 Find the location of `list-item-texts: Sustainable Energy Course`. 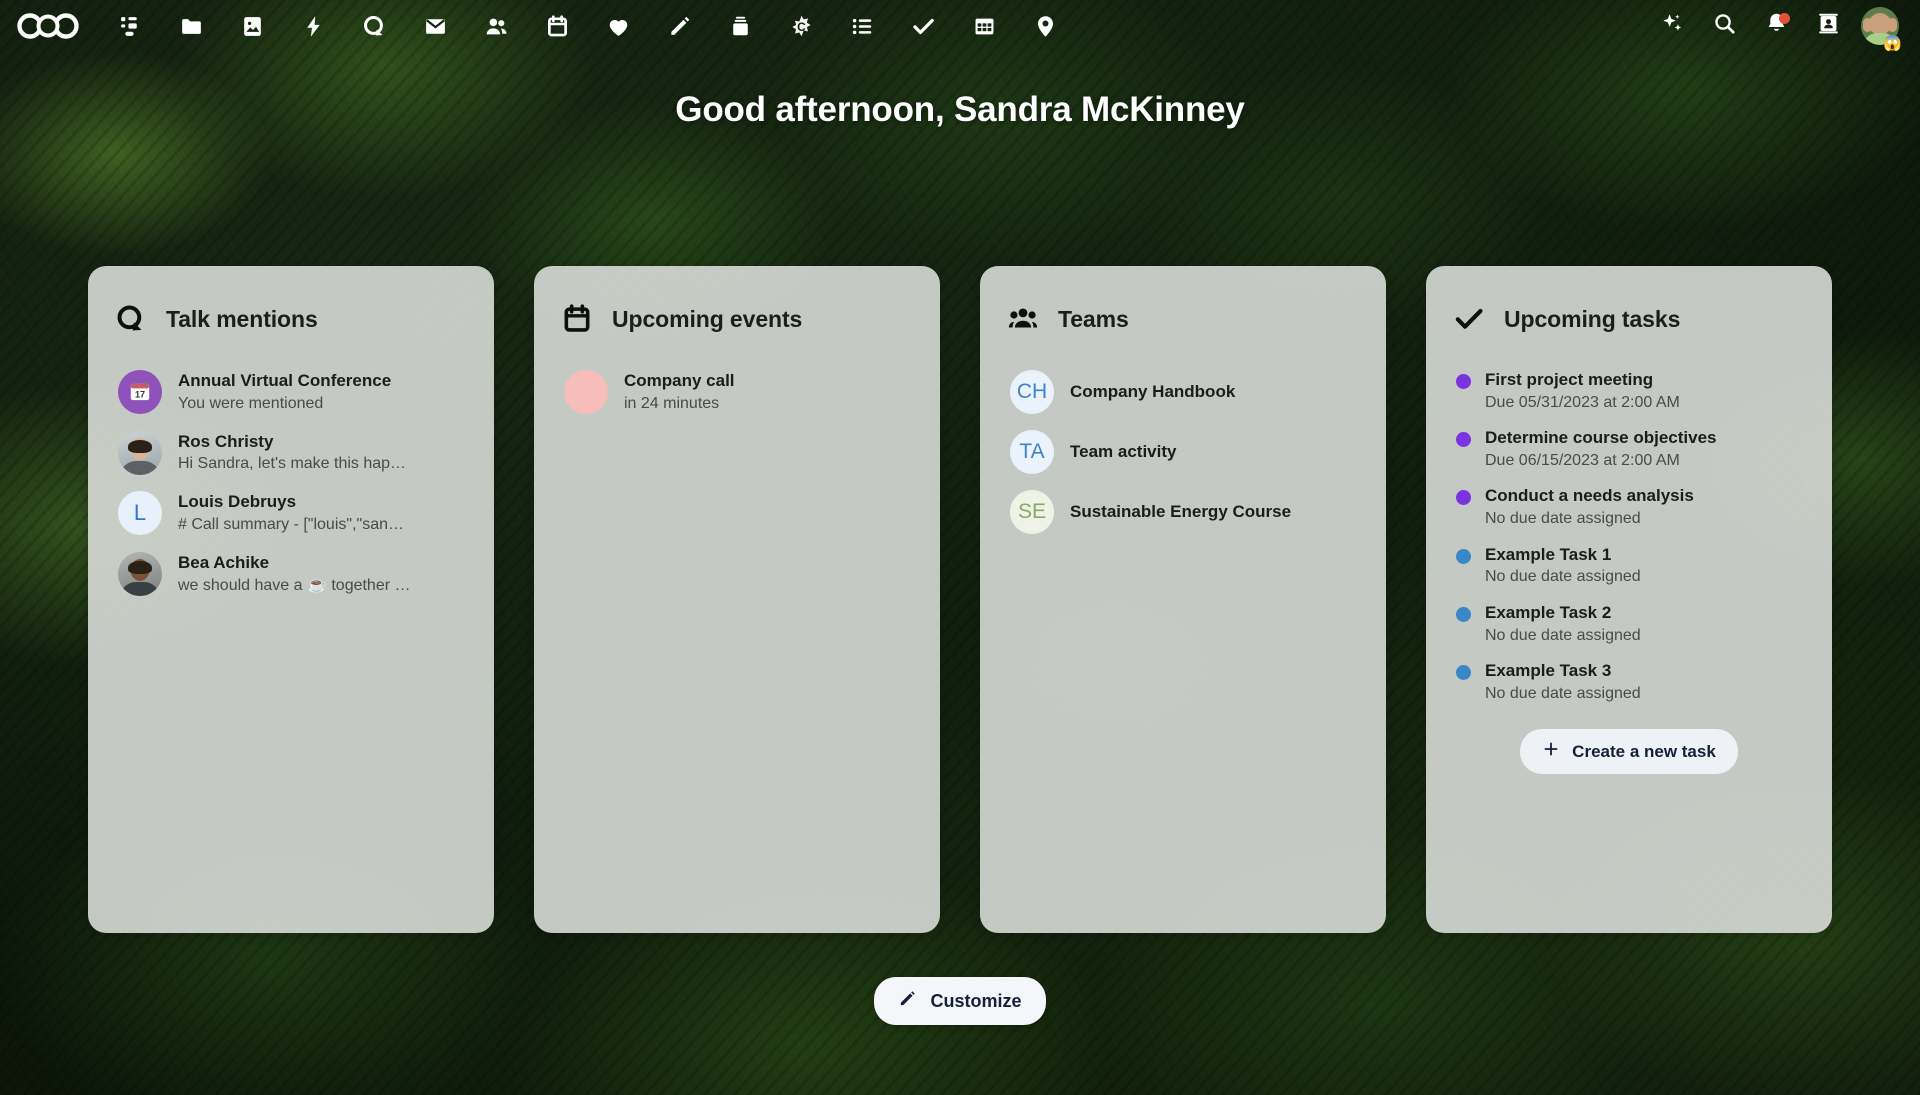

list-item-texts: Sustainable Energy Course is located at coordinates (1213, 512).